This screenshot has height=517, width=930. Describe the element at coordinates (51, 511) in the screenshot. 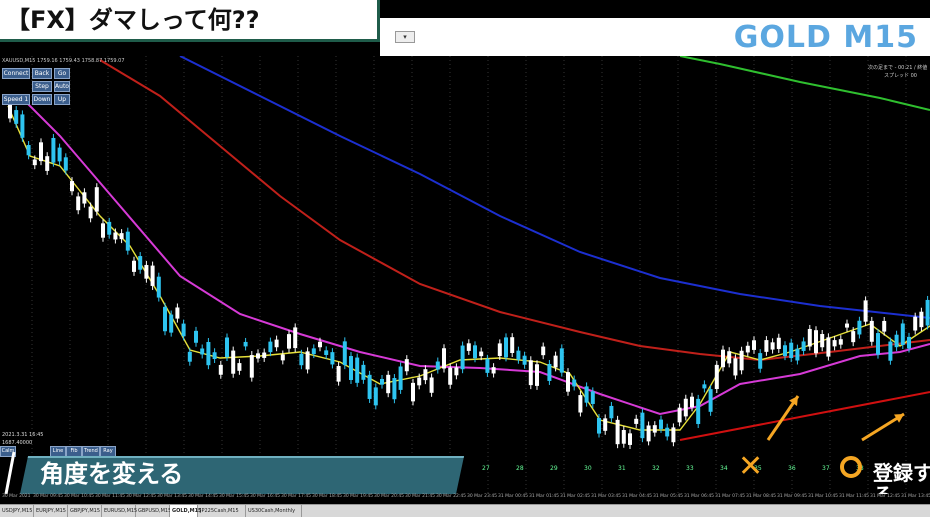

I see `symbol-tab: EURJPY,M15` at that location.